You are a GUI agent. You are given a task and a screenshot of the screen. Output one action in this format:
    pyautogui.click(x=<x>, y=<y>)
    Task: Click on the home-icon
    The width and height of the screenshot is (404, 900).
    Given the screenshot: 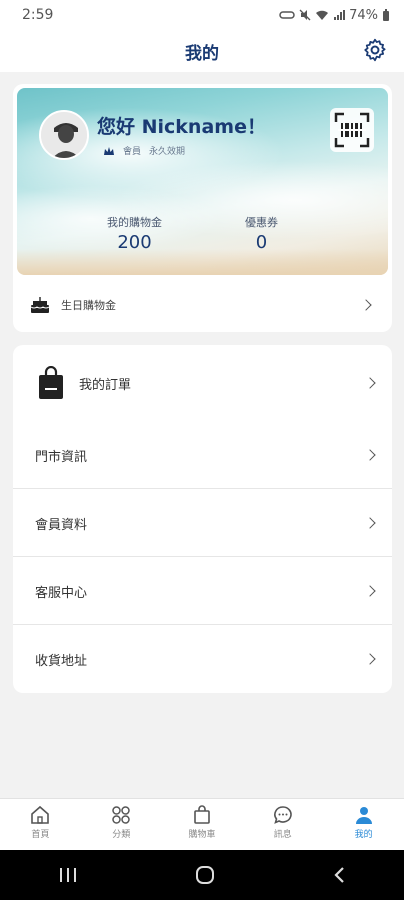 What is the action you would take?
    pyautogui.click(x=40, y=814)
    